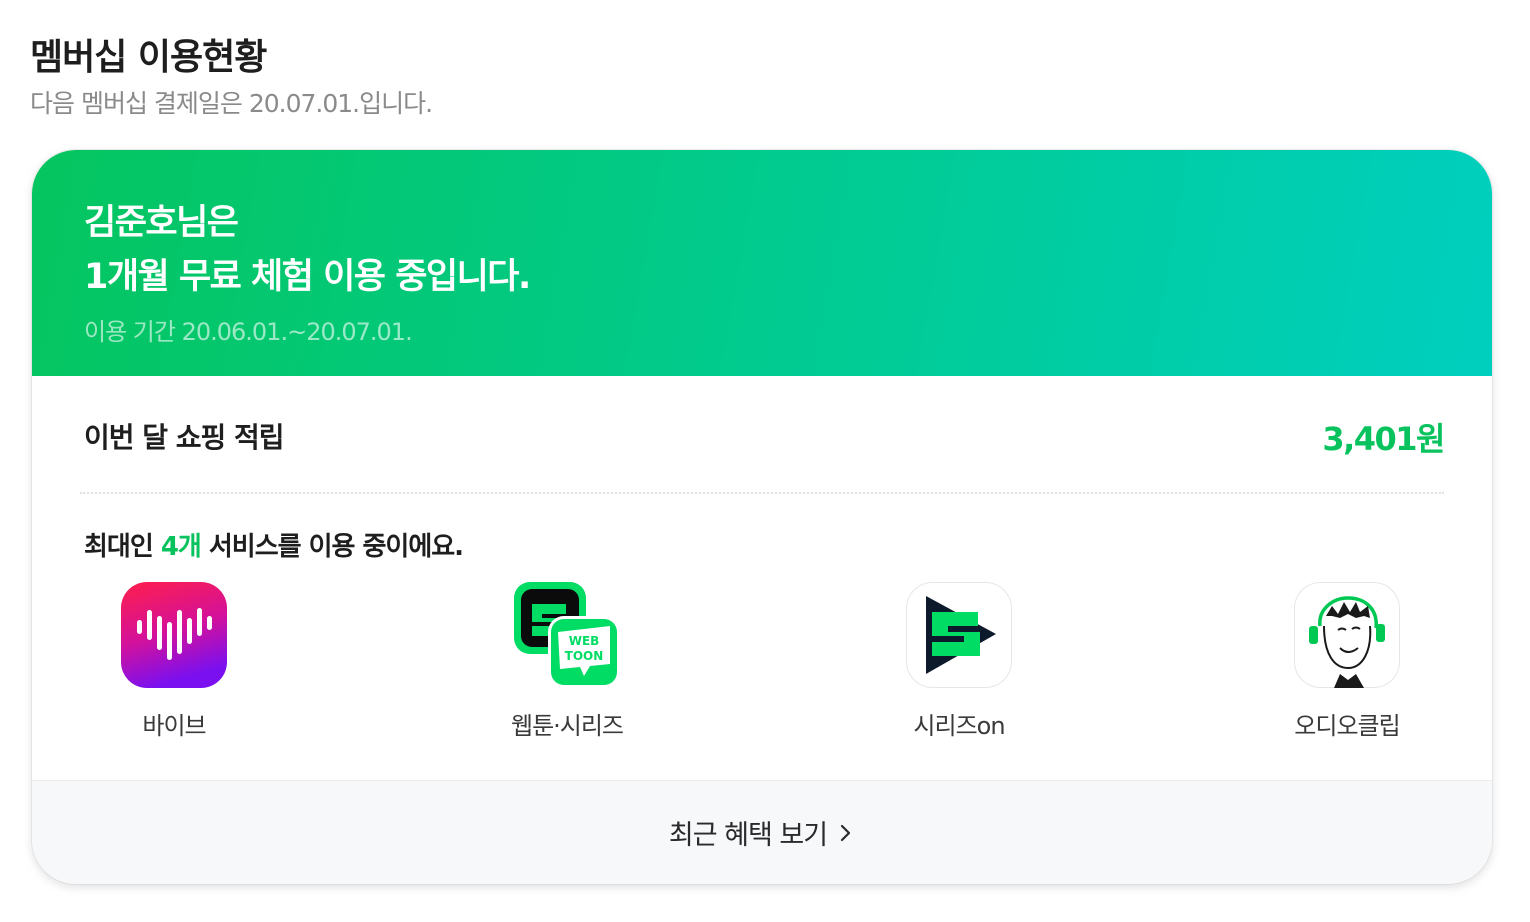 This screenshot has width=1530, height=922. I want to click on shopping-points-label: 이번 달 쇼핑 적립, so click(184, 437).